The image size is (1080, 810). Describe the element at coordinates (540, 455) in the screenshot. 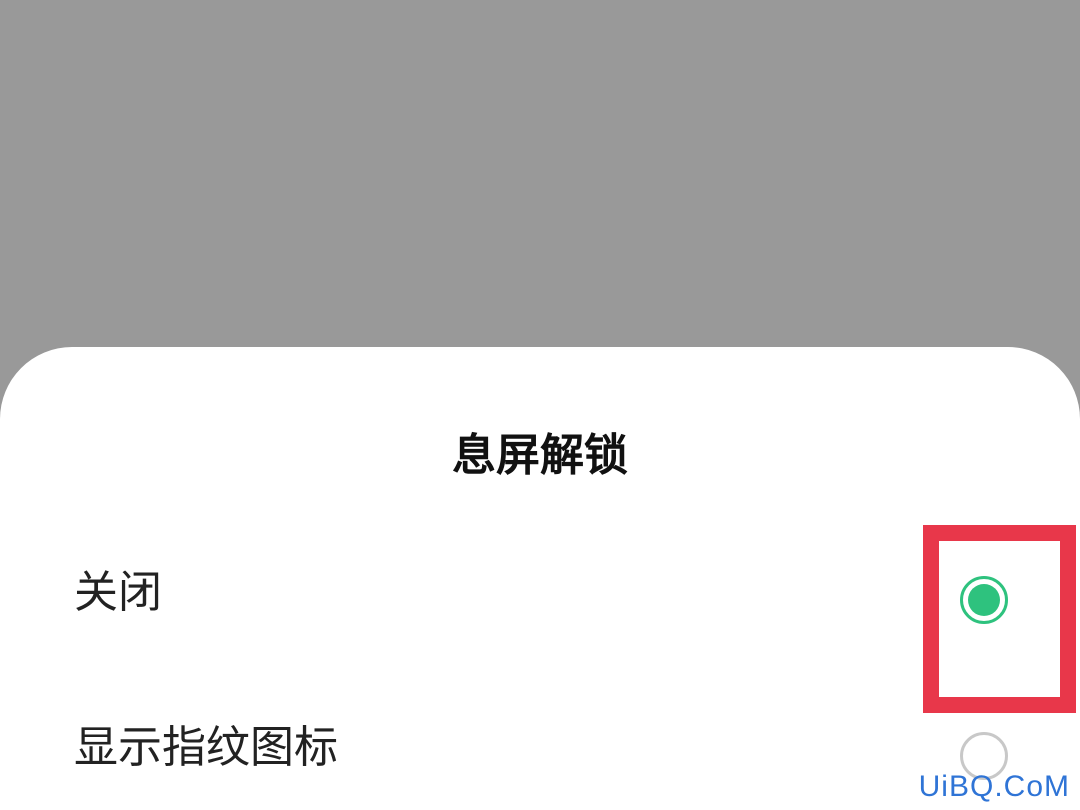

I see `sheet-title: 息屏解锁` at that location.